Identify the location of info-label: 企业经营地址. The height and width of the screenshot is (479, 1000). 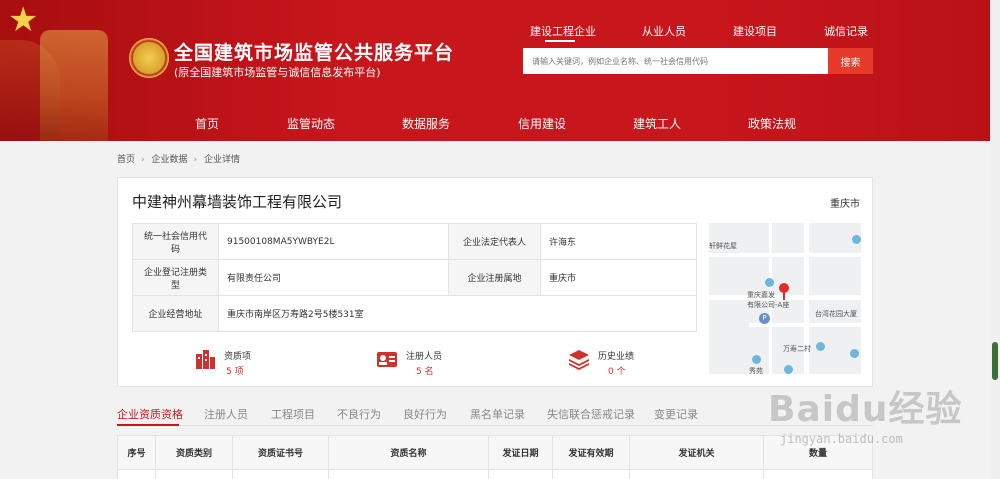
(175, 313).